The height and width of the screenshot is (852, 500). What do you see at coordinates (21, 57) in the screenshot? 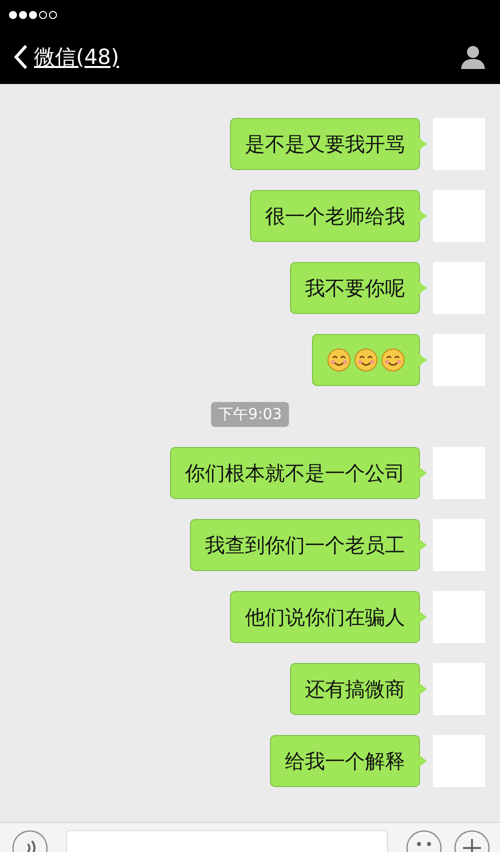
I see `back-icon` at bounding box center [21, 57].